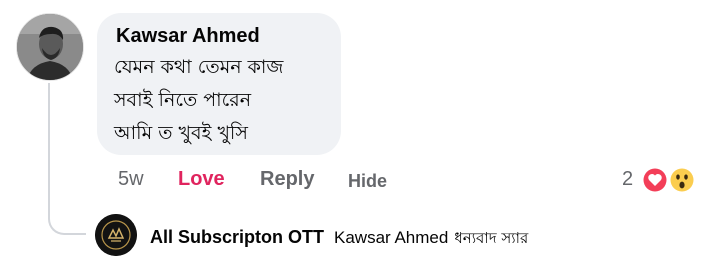 Image resolution: width=712 pixels, height=256 pixels. Describe the element at coordinates (491, 238) in the screenshot. I see `reply-message: ধন্যবাদ স্যার` at that location.